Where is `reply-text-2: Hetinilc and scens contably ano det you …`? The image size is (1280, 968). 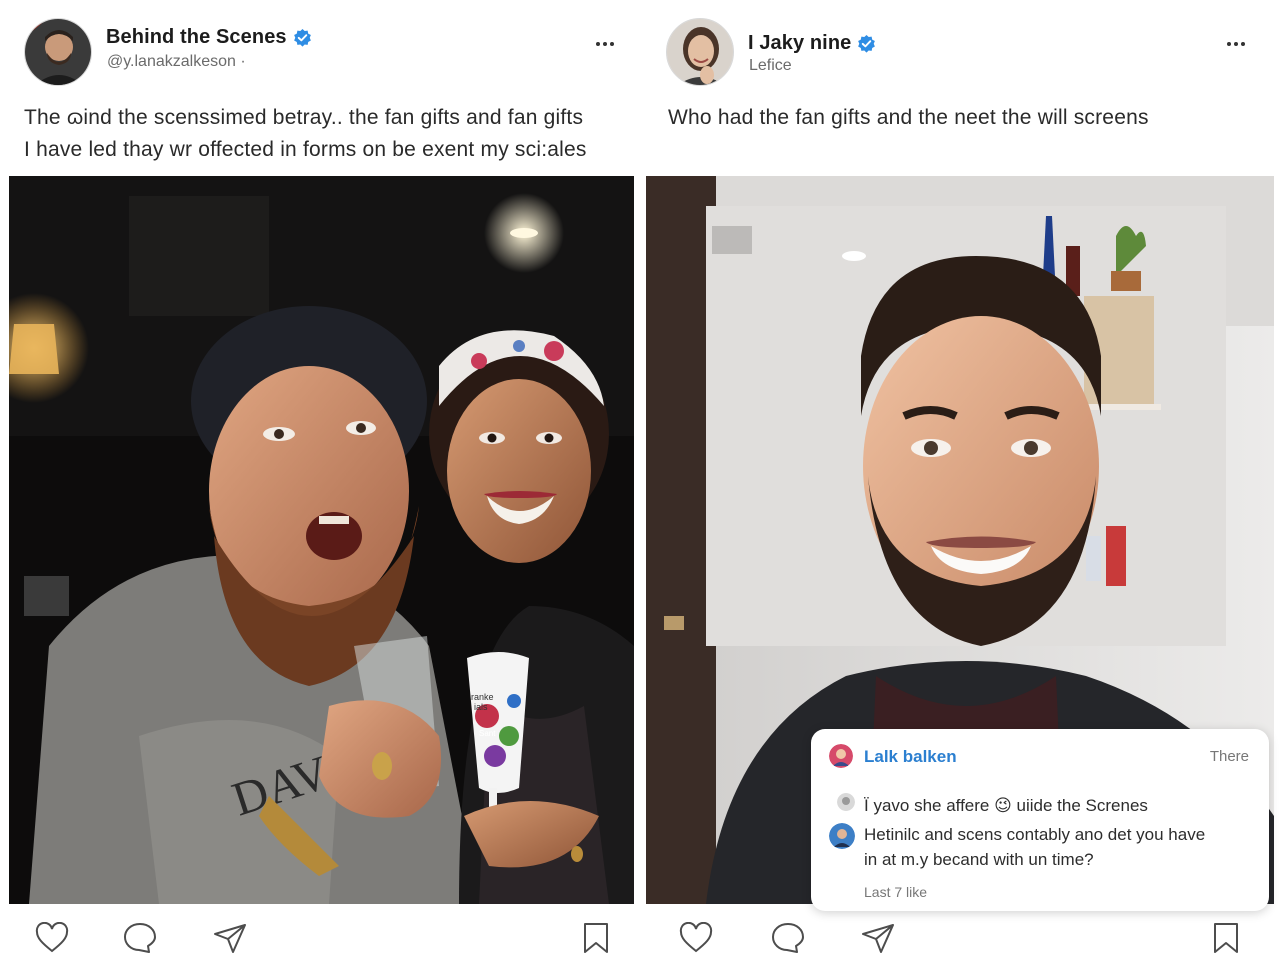 reply-text-2: Hetinilc and scens contably ano det you … is located at coordinates (1035, 834).